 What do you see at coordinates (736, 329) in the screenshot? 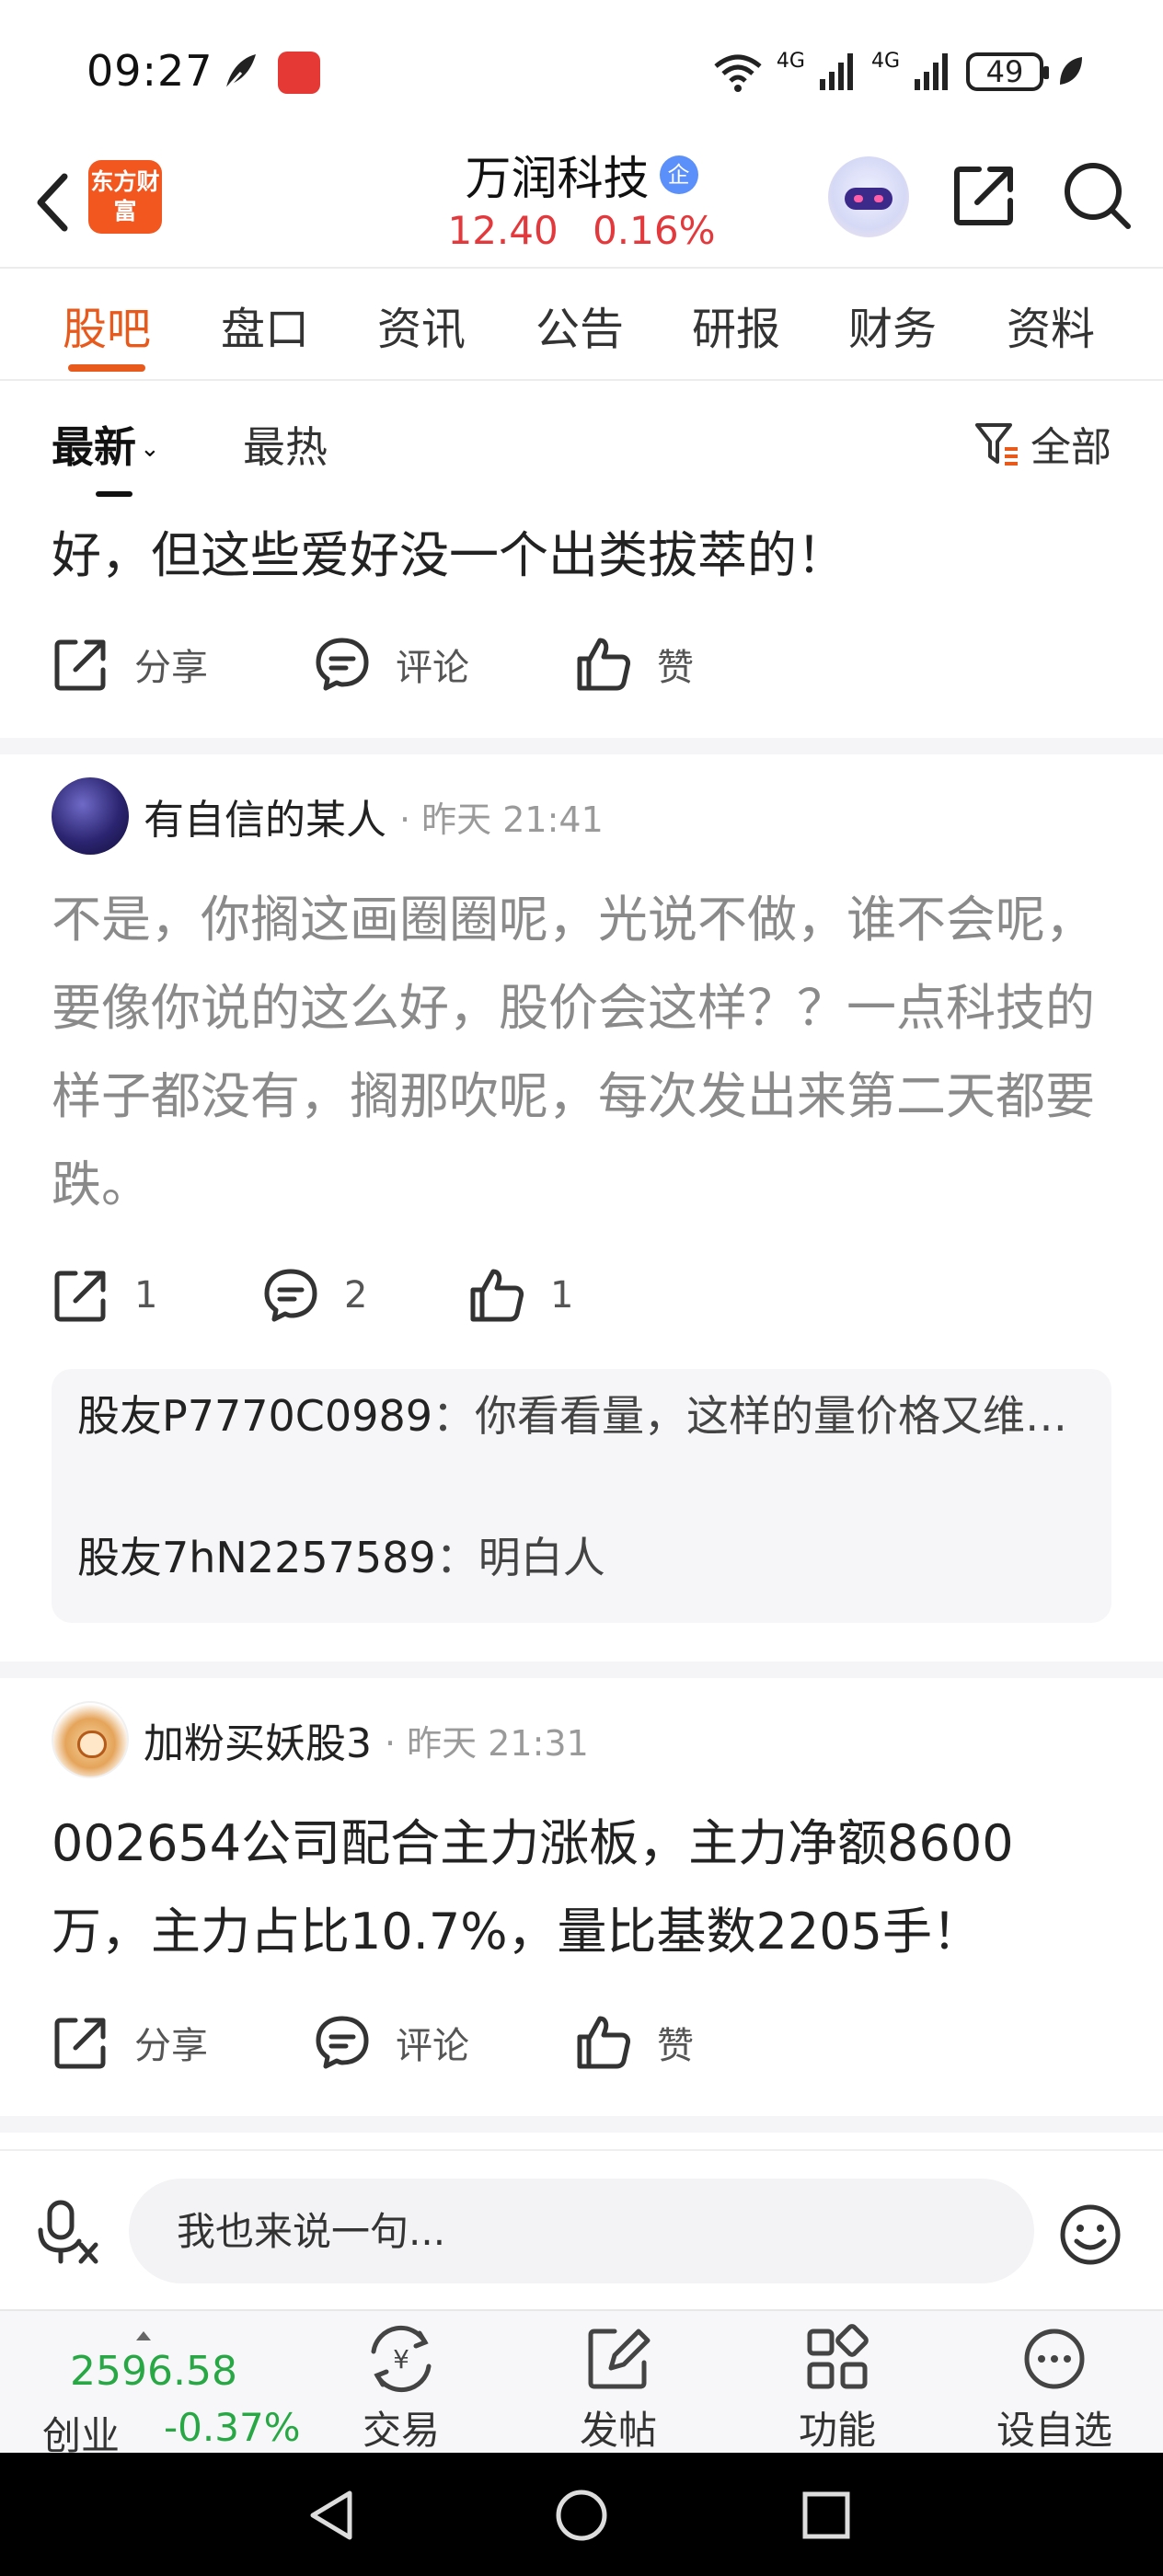
I see `tab-label: 研报` at bounding box center [736, 329].